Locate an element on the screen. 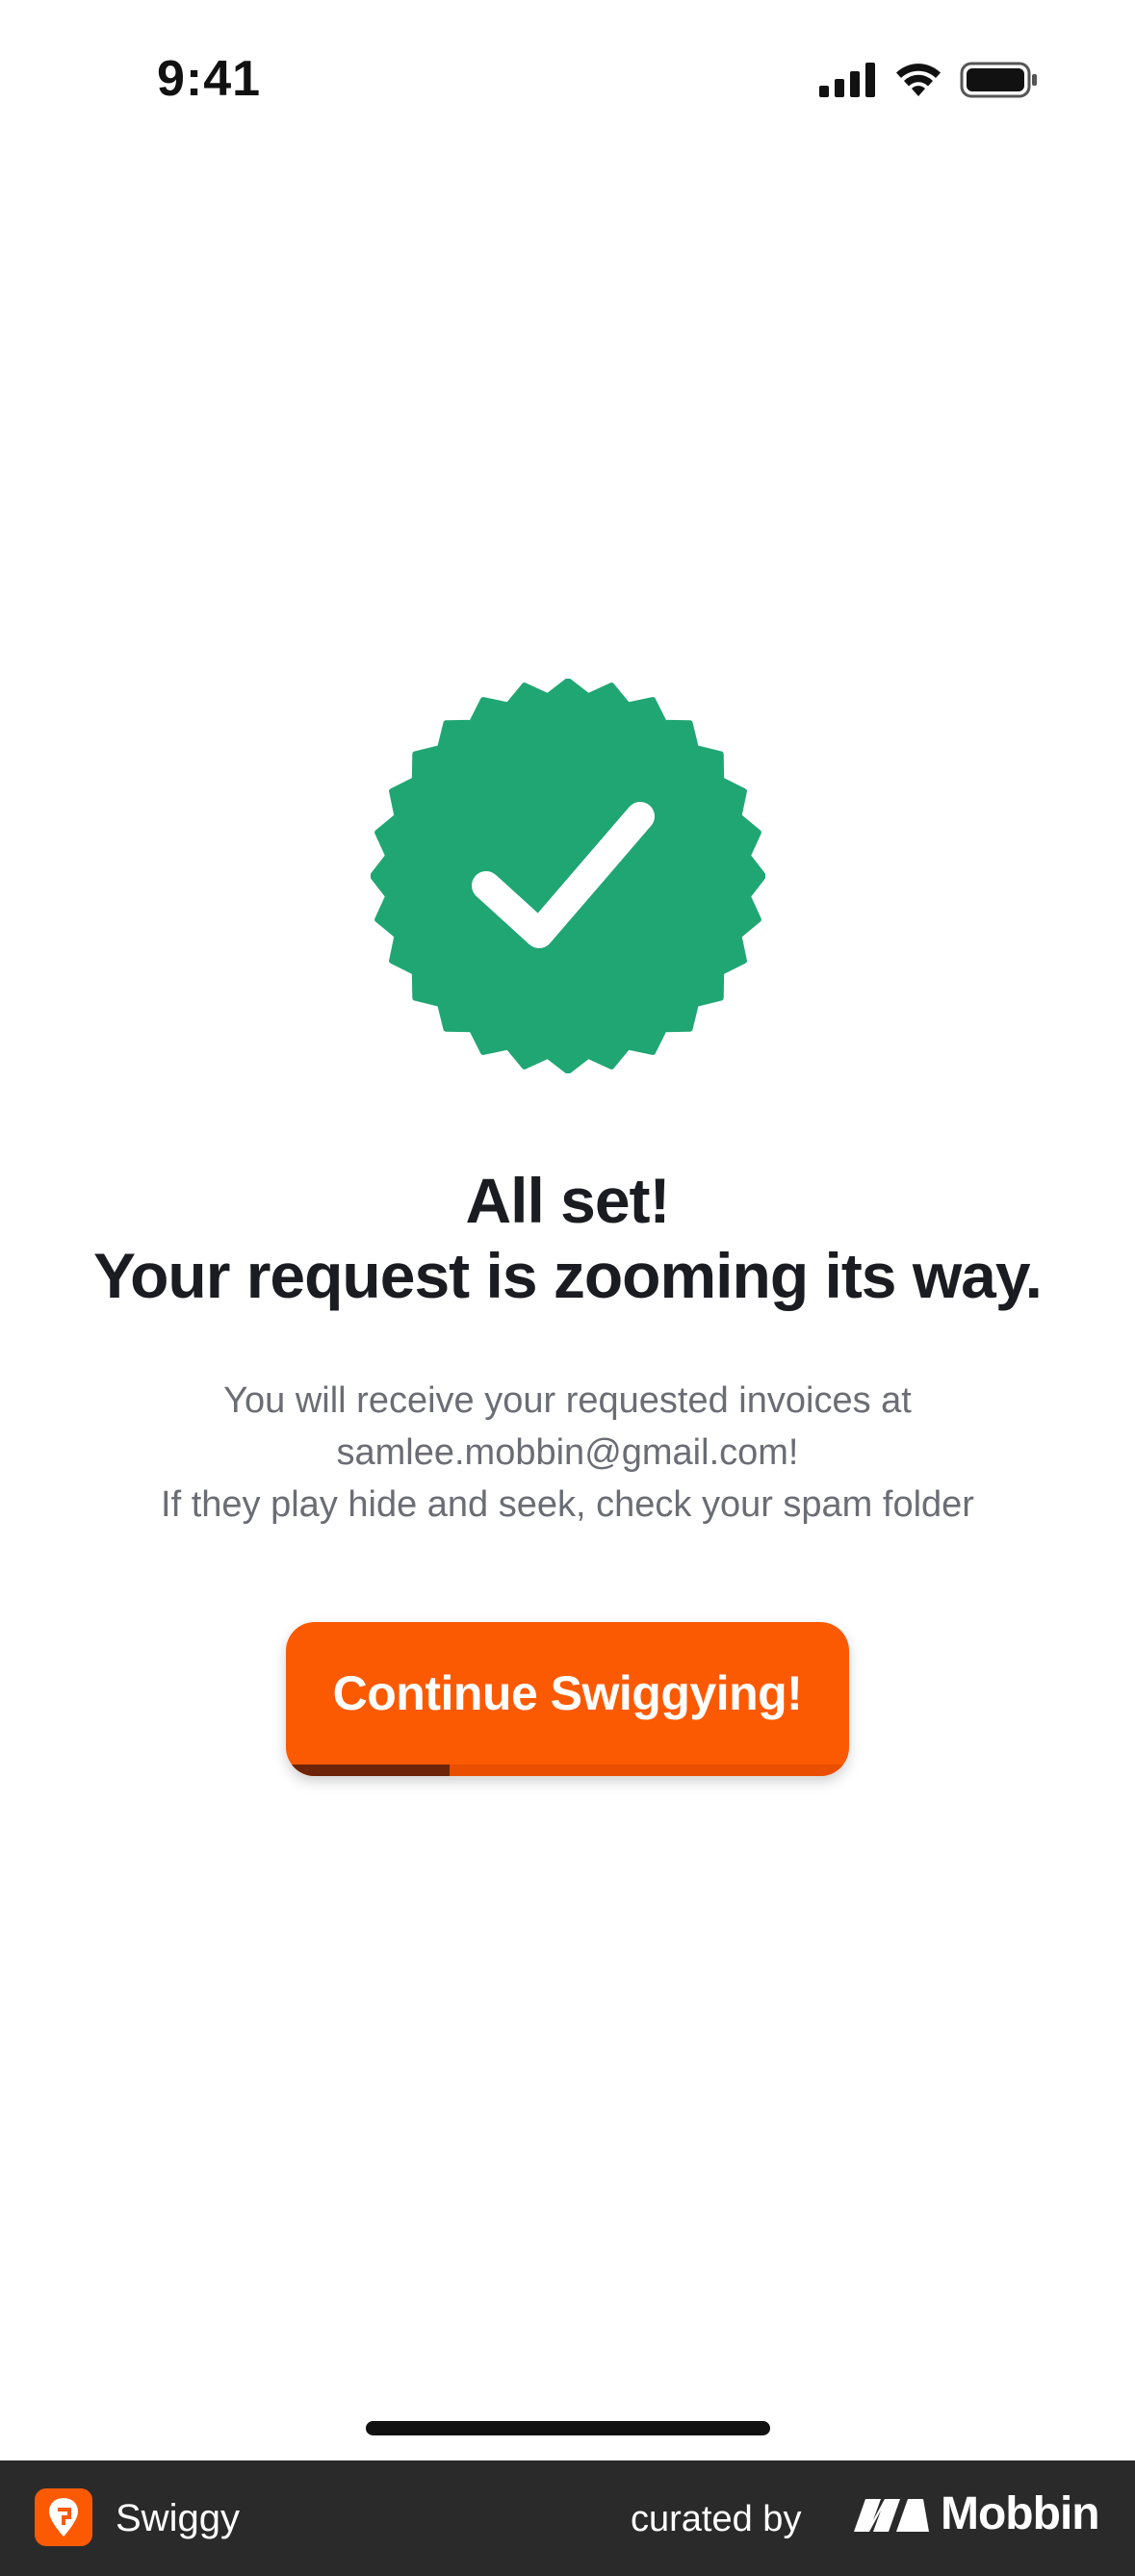  status-bar: 9:41 is located at coordinates (567, 82).